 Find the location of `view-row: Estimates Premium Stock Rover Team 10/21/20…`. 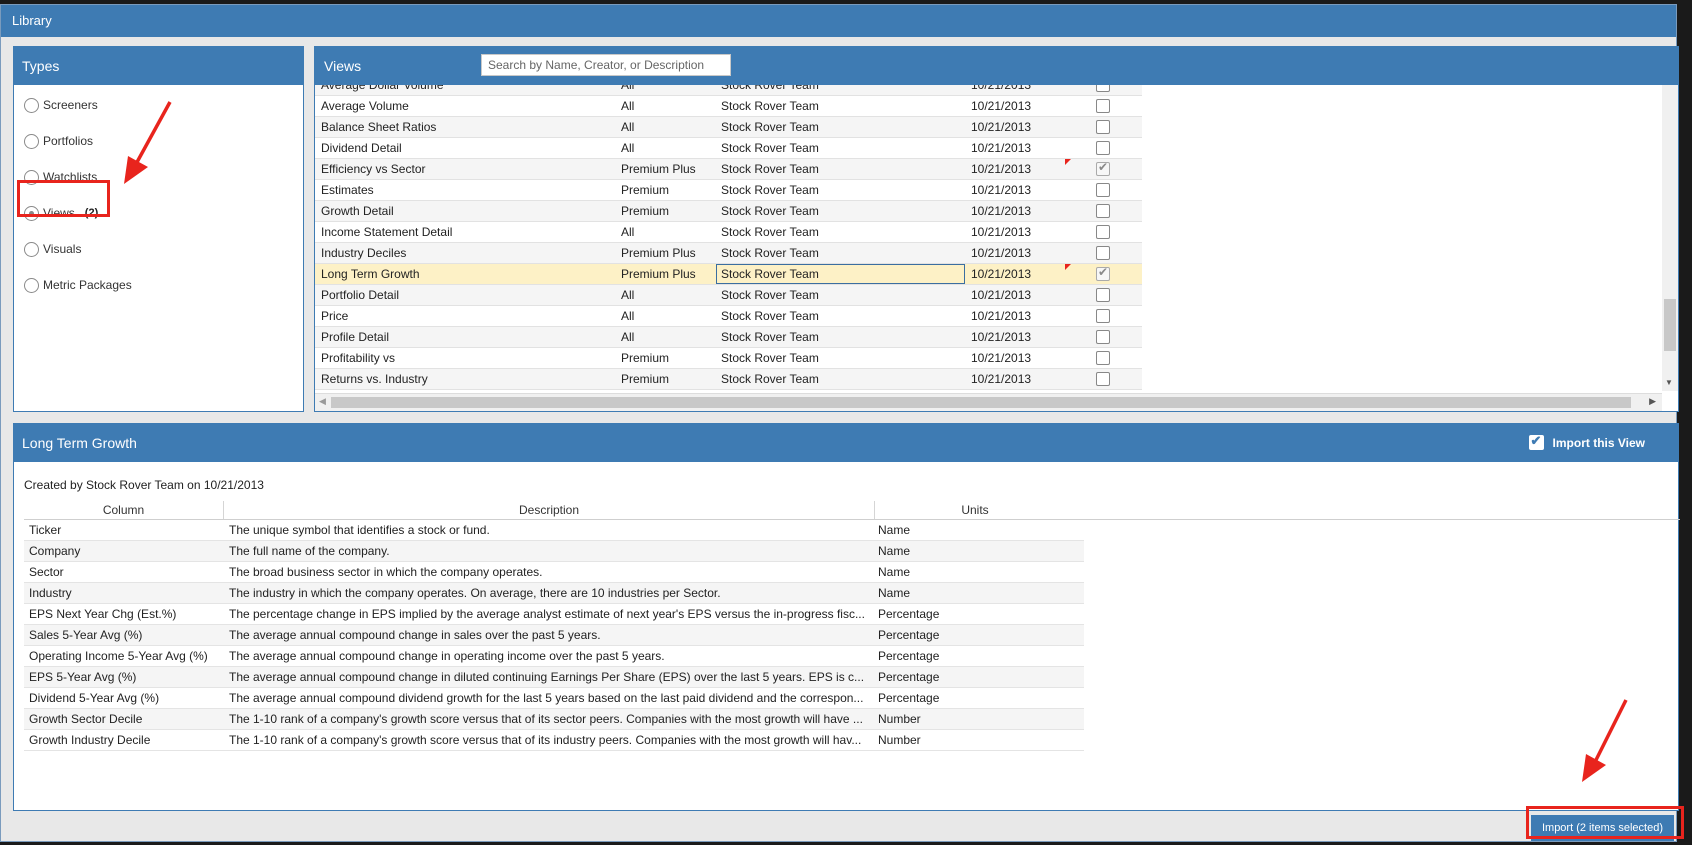

view-row: Estimates Premium Stock Rover Team 10/21/20… is located at coordinates (728, 190).